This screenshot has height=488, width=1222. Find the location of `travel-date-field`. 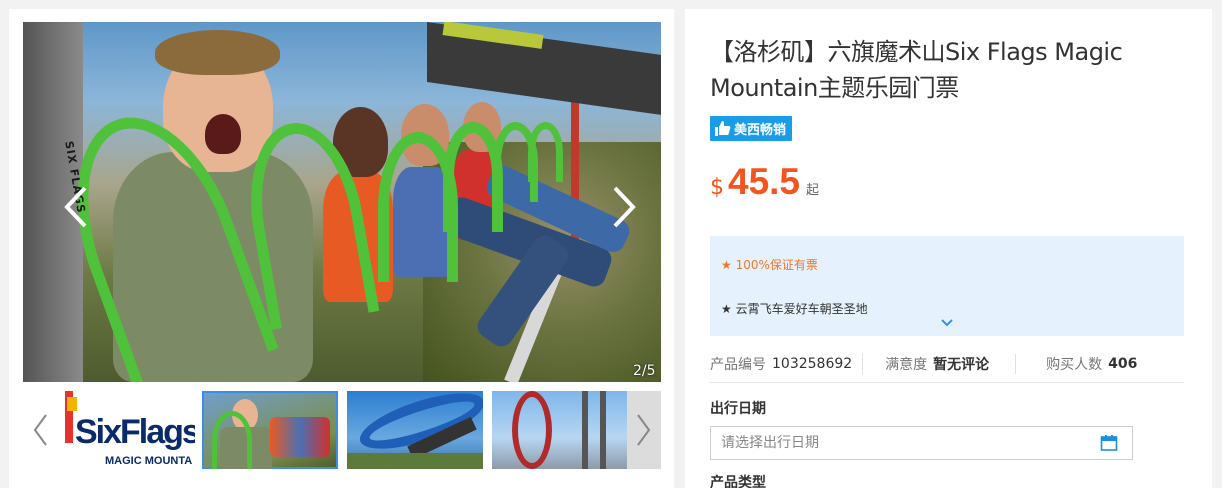

travel-date-field is located at coordinates (921, 443).